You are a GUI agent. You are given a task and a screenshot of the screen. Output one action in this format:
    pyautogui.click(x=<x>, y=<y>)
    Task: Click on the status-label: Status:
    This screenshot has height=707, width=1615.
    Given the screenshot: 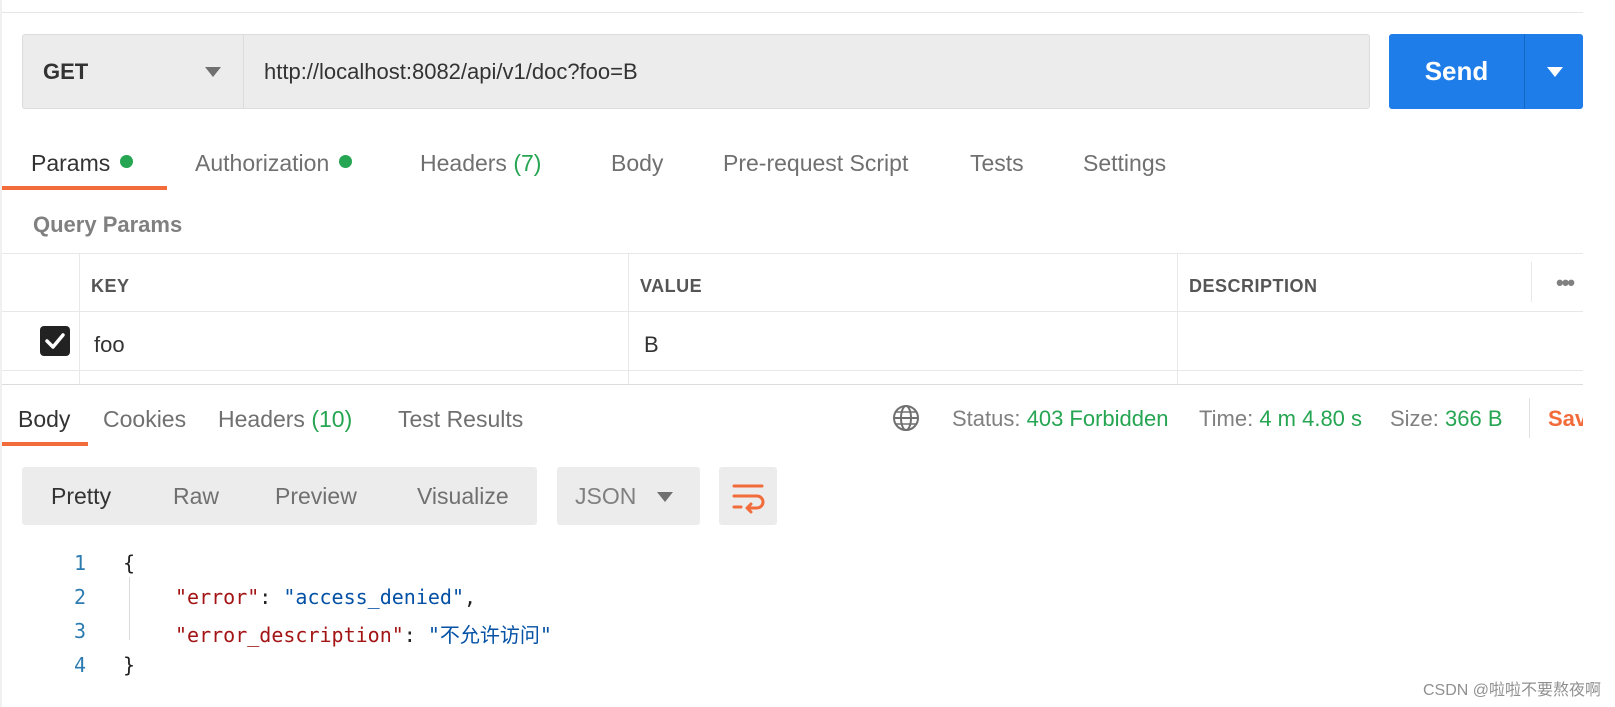 What is the action you would take?
    pyautogui.click(x=986, y=418)
    